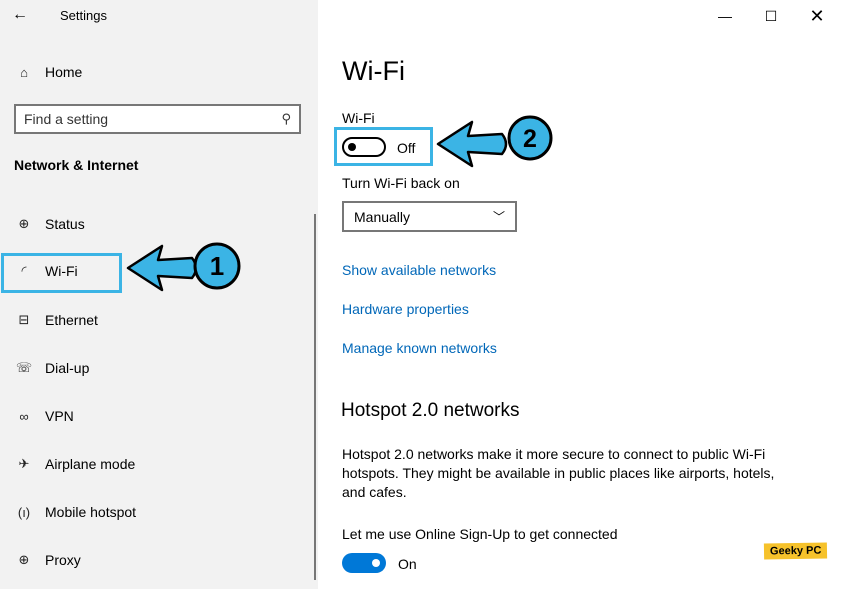 The width and height of the screenshot is (859, 589). I want to click on globe-monitor-icon: ⊕, so click(24, 223).